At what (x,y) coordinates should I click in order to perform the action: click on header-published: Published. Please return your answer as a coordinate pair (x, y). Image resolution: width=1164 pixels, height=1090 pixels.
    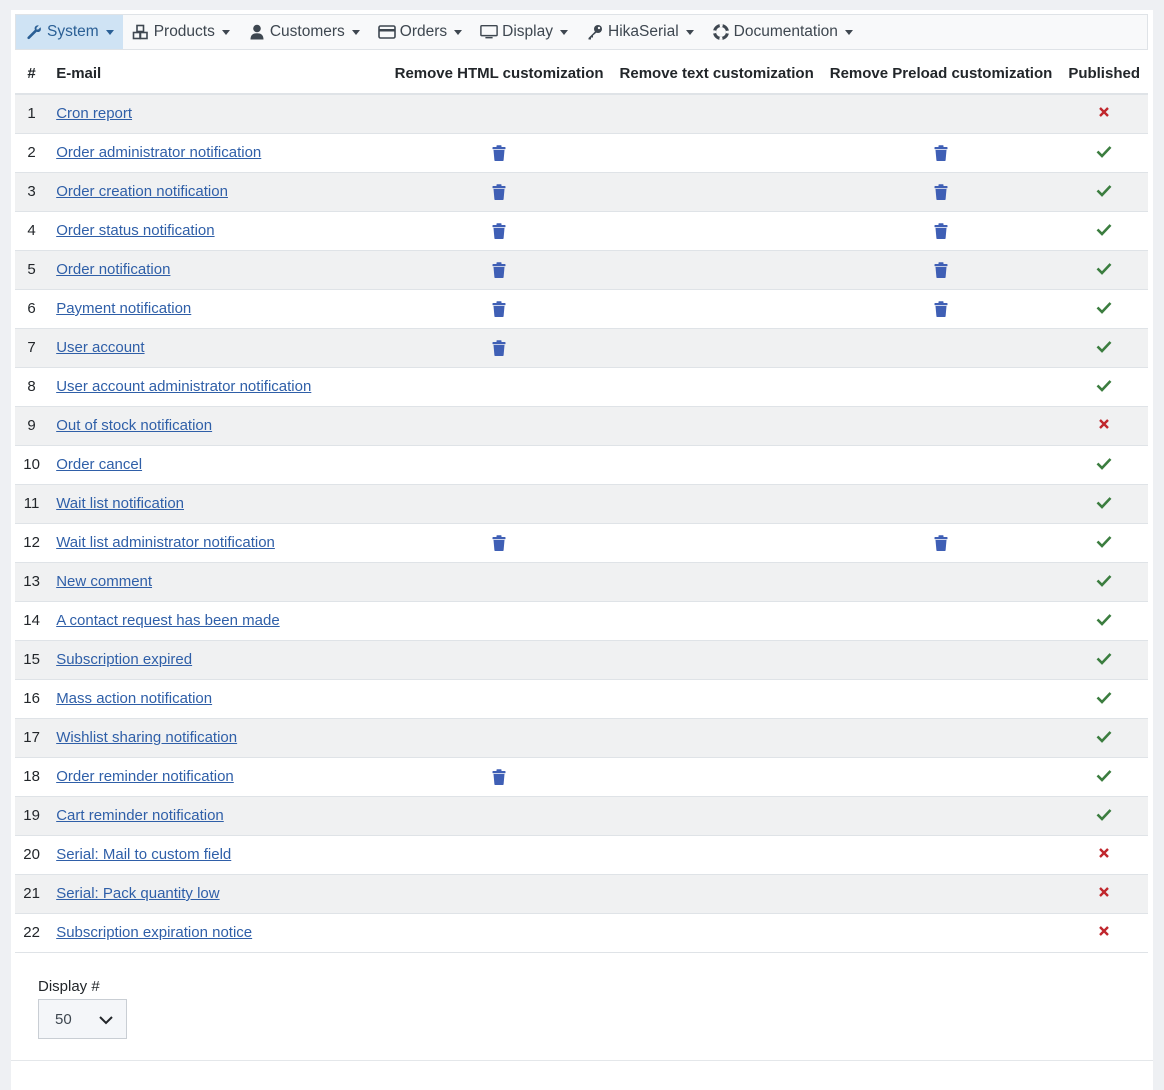
    Looking at the image, I should click on (1104, 74).